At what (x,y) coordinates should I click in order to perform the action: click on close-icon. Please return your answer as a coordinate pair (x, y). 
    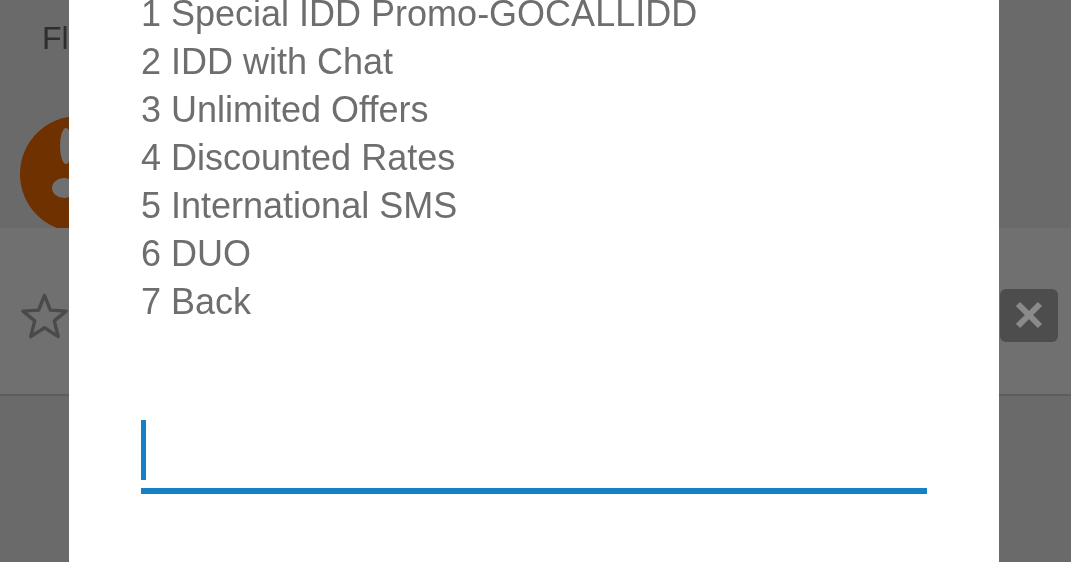
    Looking at the image, I should click on (1029, 315).